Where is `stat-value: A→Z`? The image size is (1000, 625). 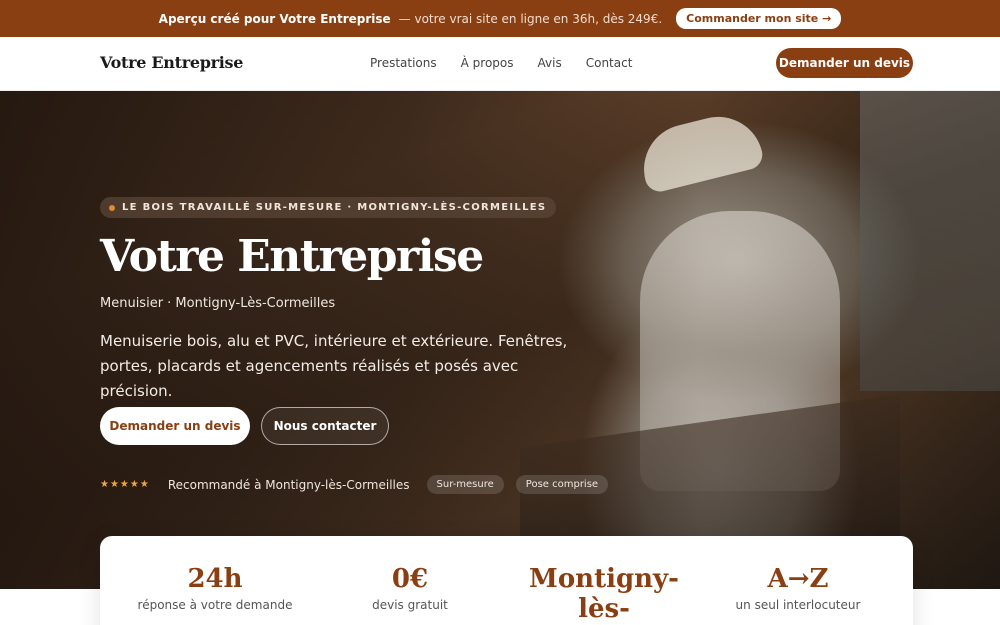 stat-value: A→Z is located at coordinates (798, 579).